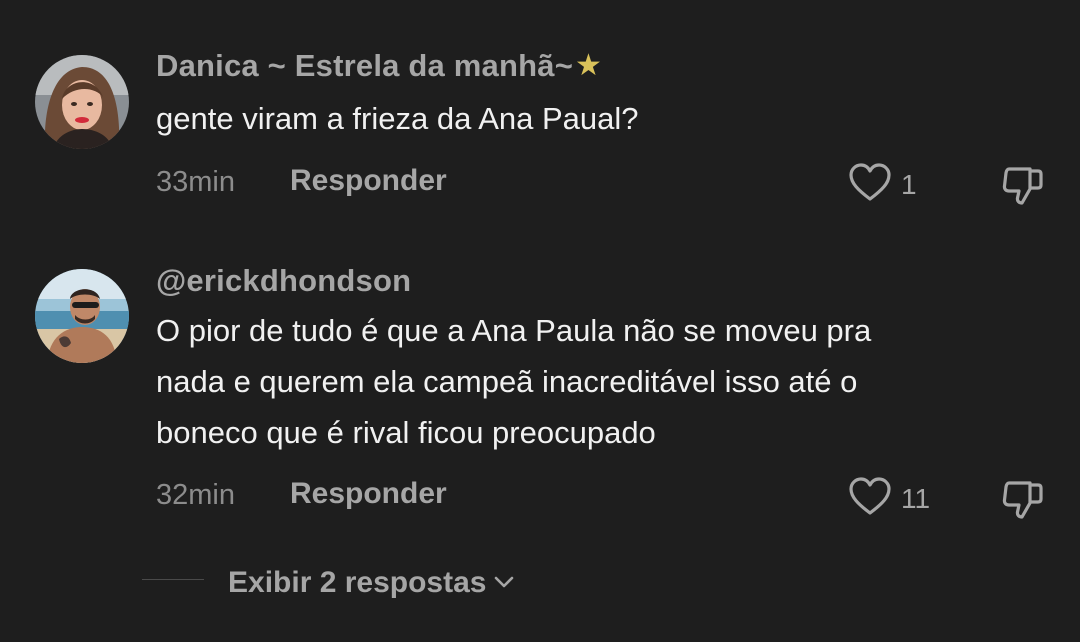 The height and width of the screenshot is (642, 1080). Describe the element at coordinates (195, 182) in the screenshot. I see `comment-timestamp: 33min` at that location.